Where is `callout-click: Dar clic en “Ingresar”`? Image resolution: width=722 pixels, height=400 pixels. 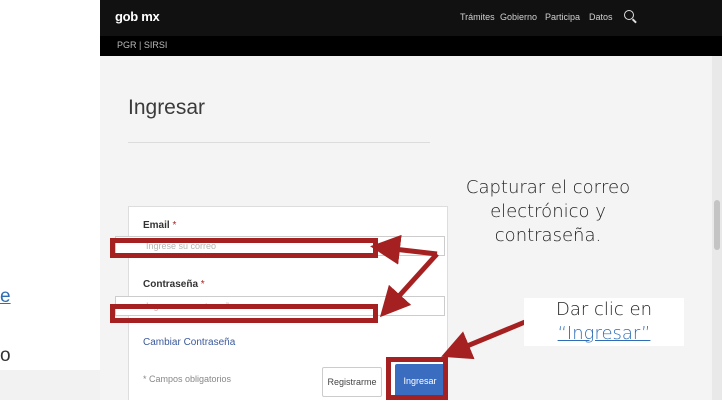 callout-click: Dar clic en “Ingresar” is located at coordinates (604, 322).